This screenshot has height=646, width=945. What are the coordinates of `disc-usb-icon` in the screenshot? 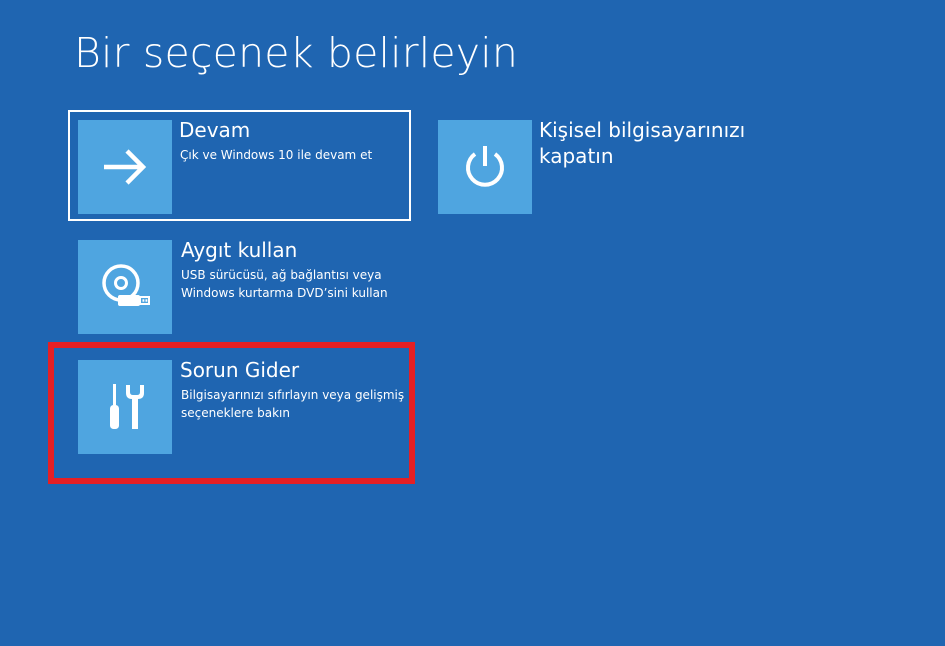 It's located at (125, 287).